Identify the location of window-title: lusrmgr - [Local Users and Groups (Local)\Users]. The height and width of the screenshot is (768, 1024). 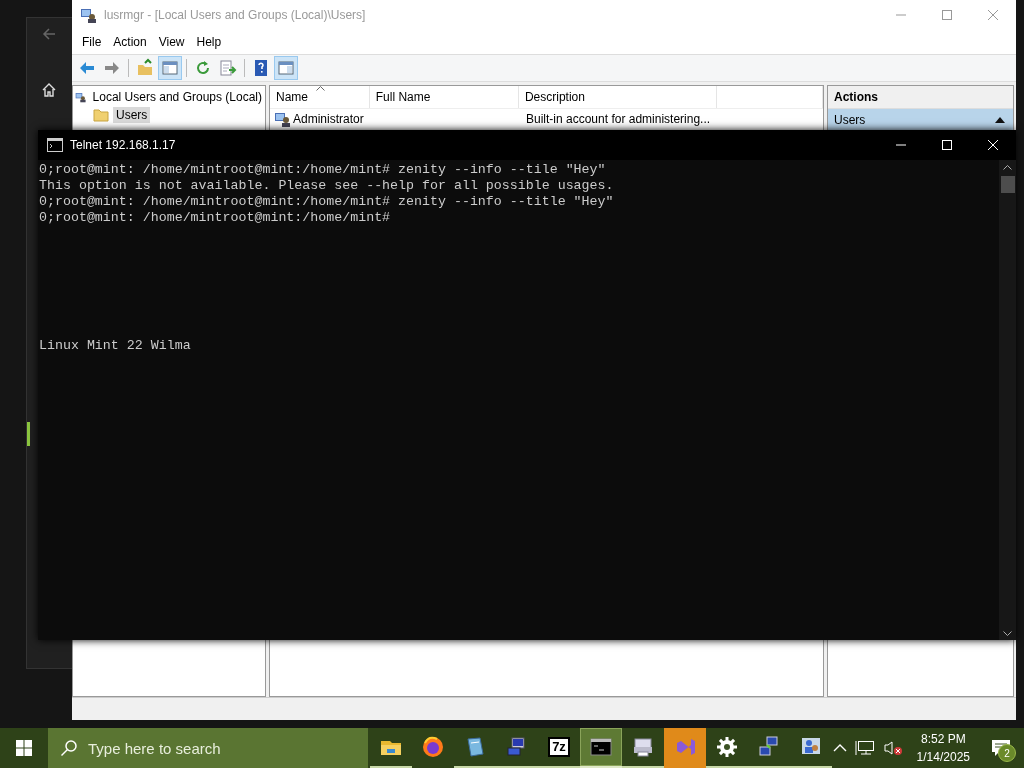
(235, 15).